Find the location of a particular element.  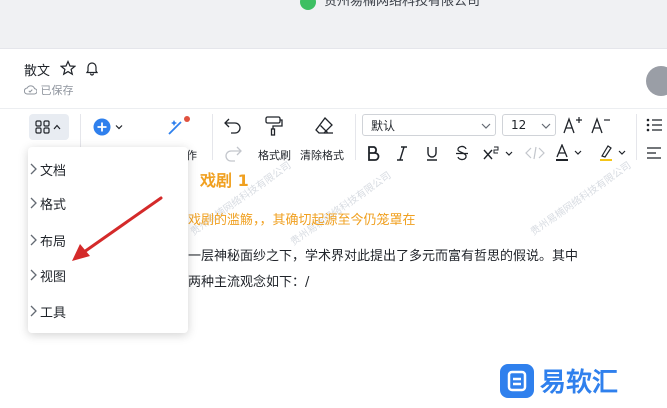

brand-text: 易软汇 is located at coordinates (579, 383).